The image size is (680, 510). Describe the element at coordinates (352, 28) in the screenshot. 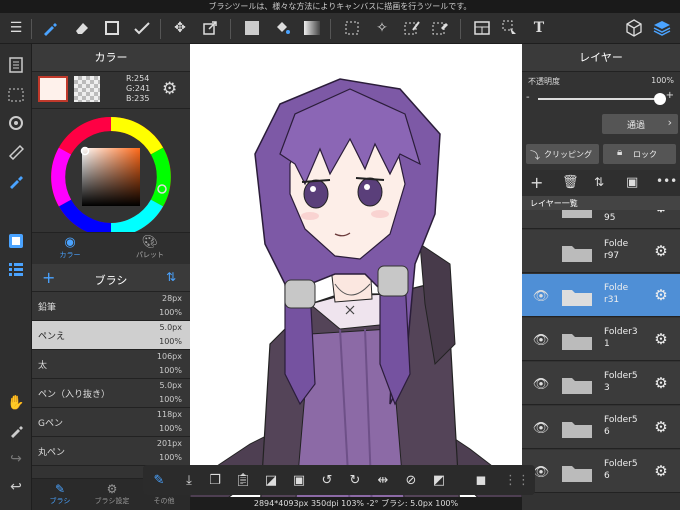

I see `selection-icon` at that location.